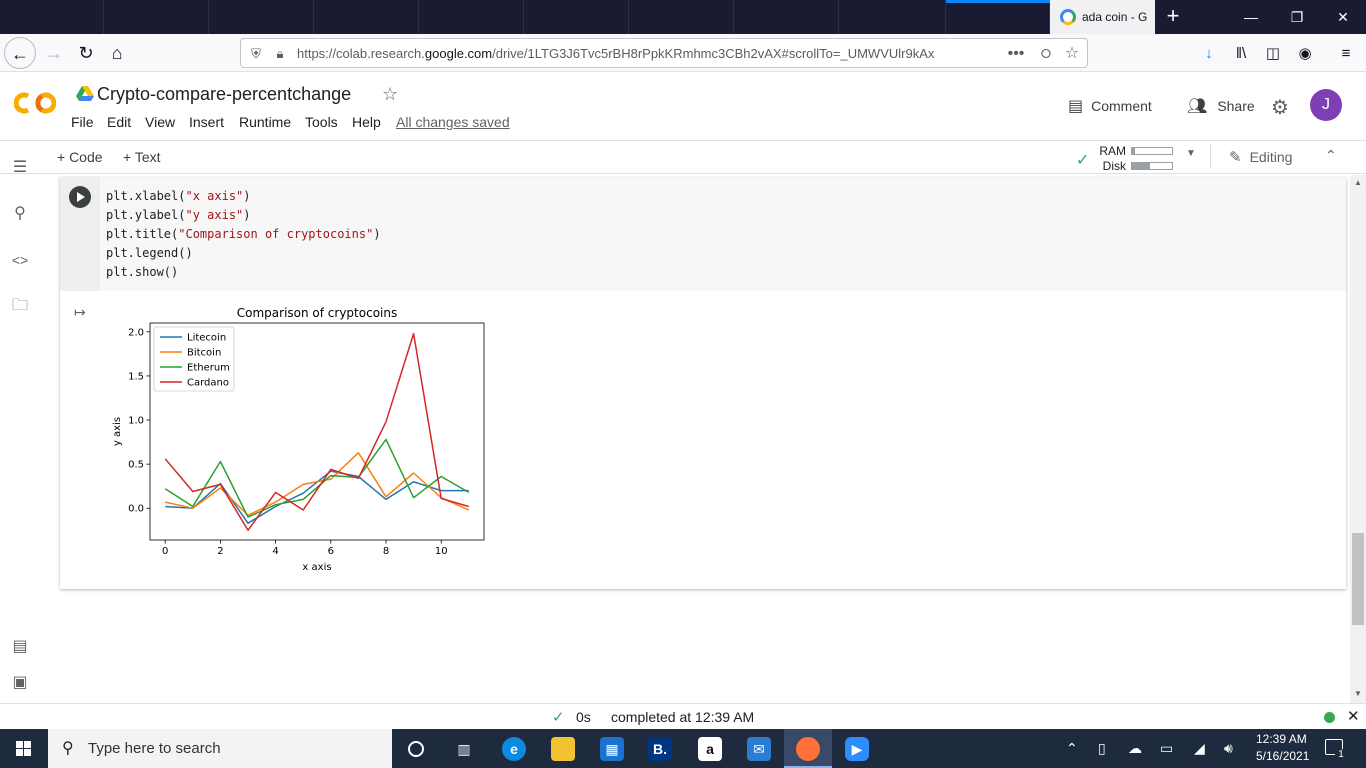 Image resolution: width=1366 pixels, height=768 pixels. I want to click on wifi-icon: ◢, so click(1199, 748).